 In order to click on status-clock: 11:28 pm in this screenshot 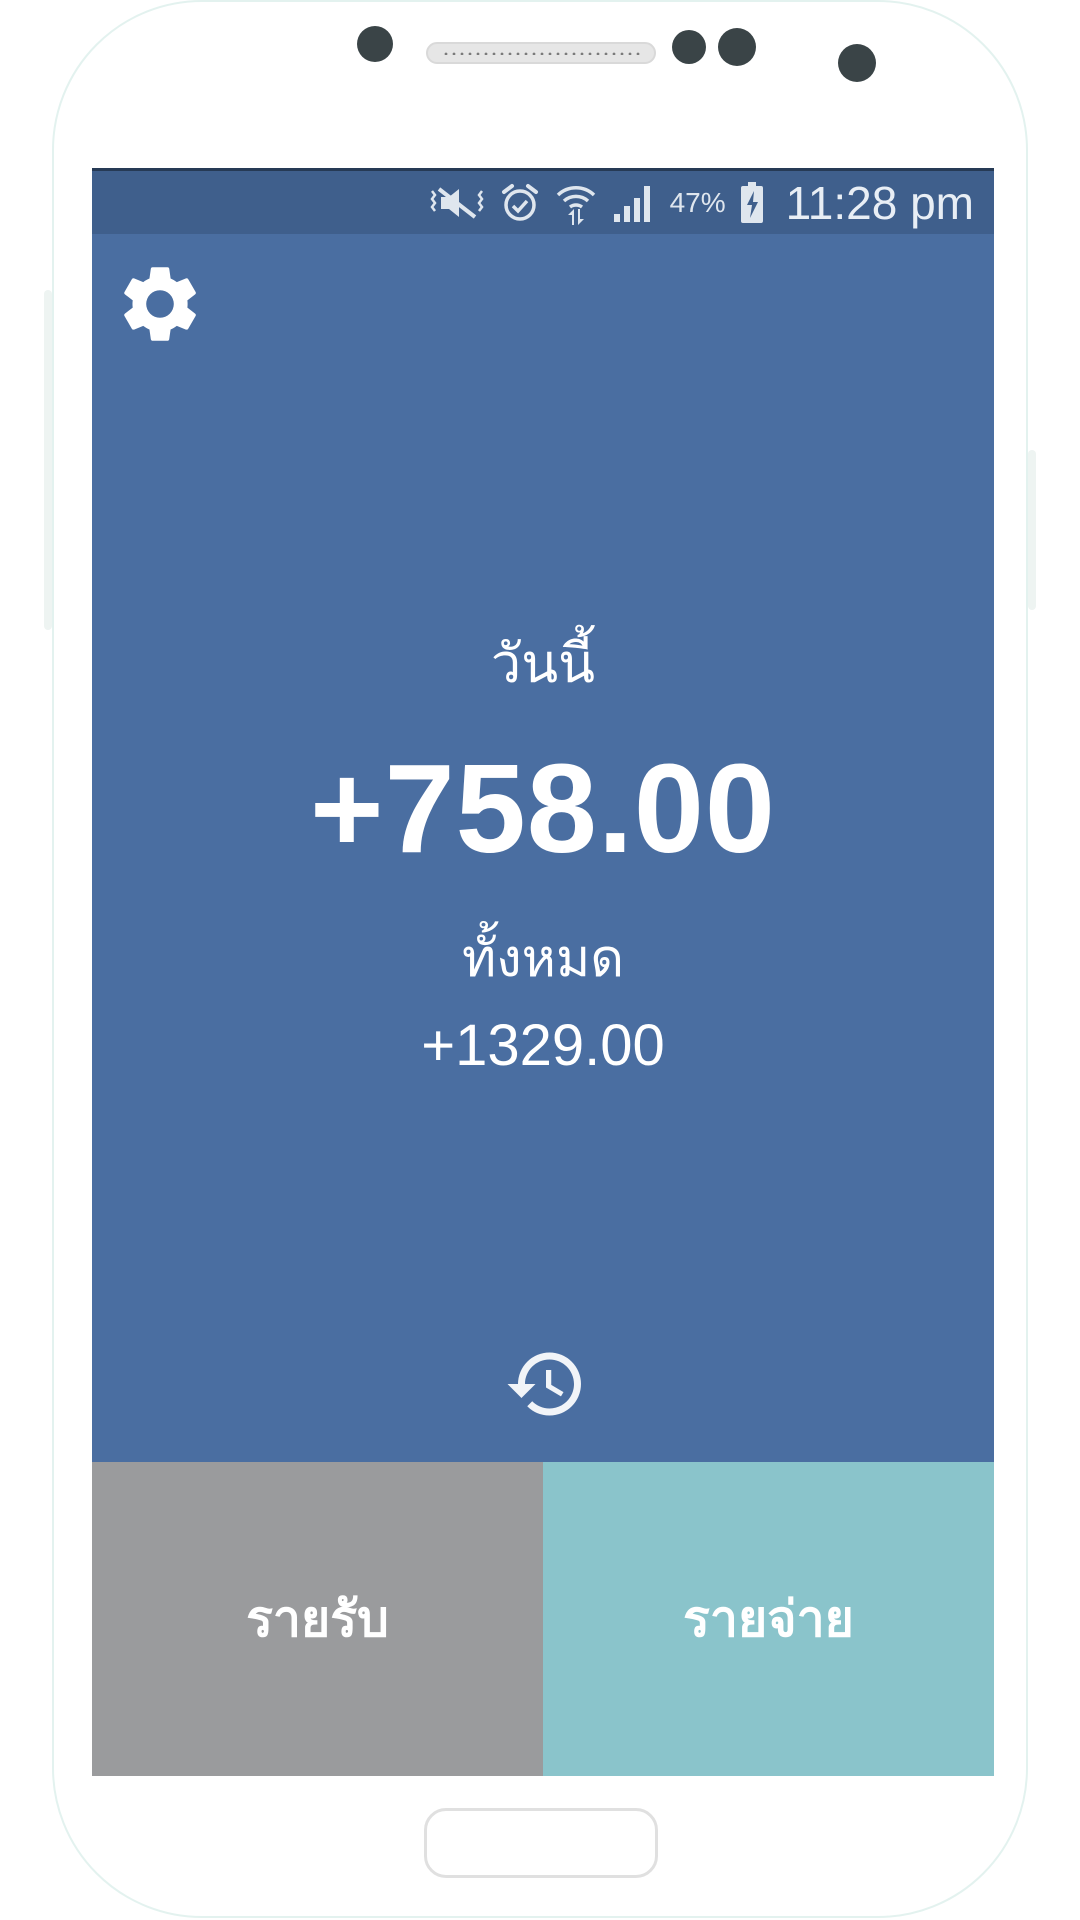, I will do `click(879, 202)`.